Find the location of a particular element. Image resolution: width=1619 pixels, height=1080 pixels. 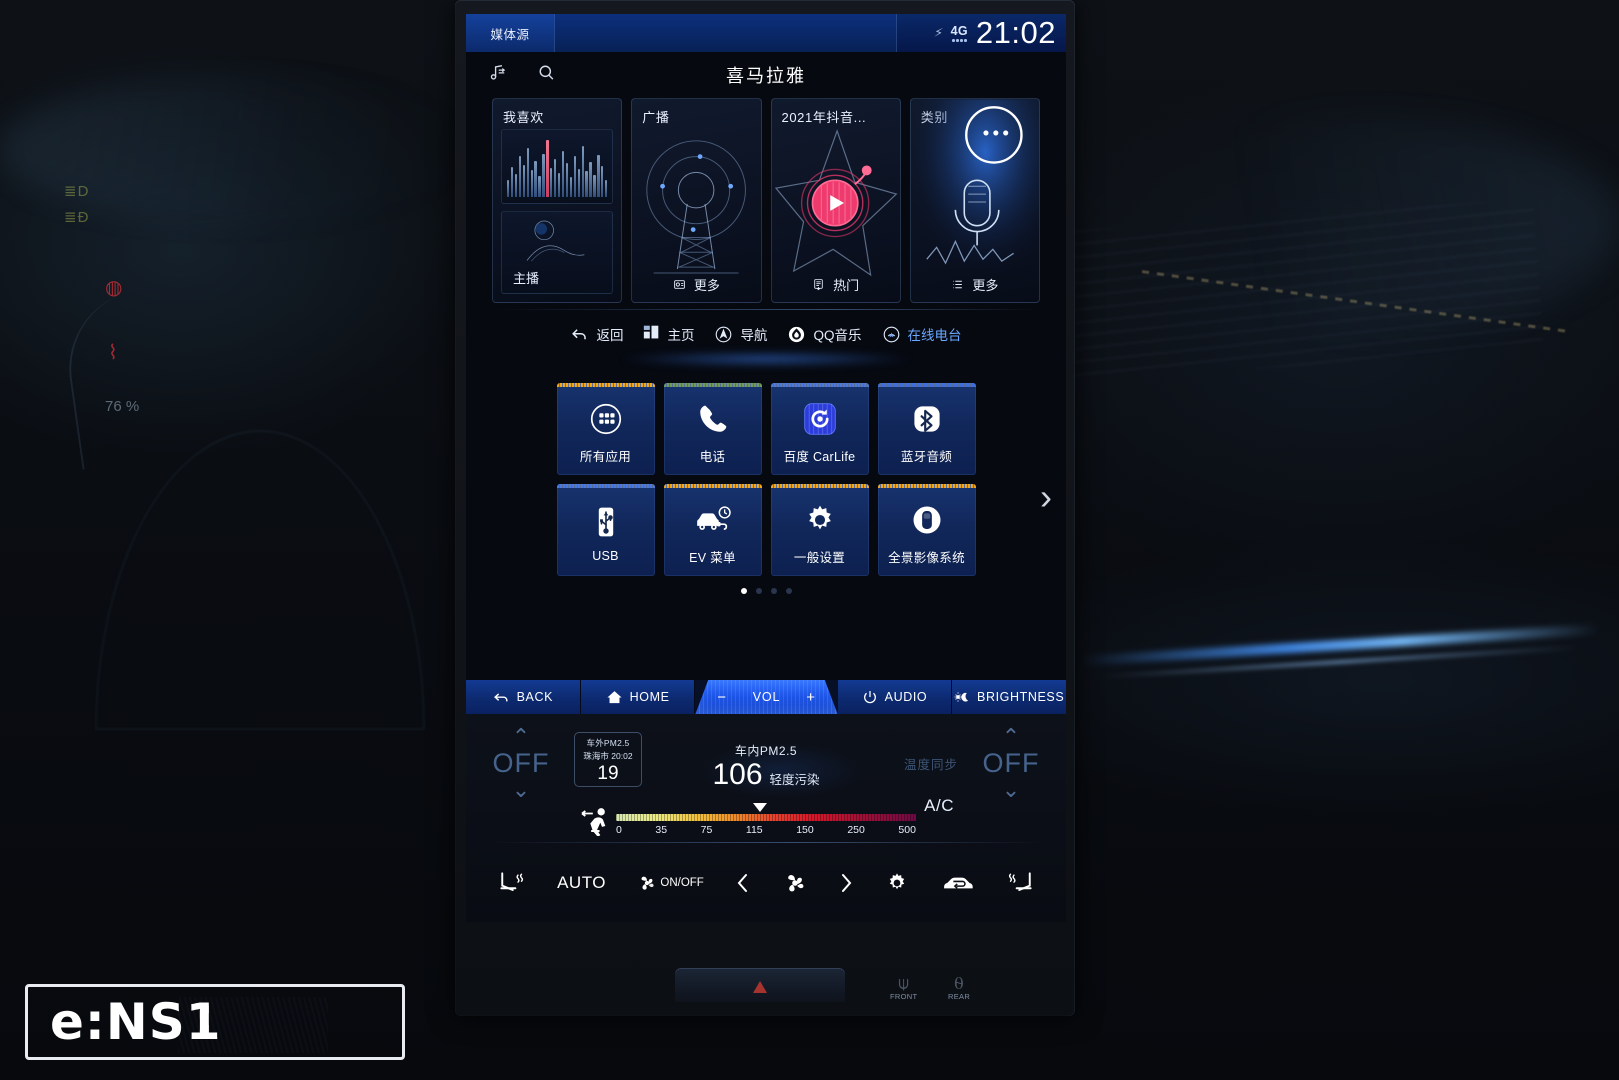

app-panoramic-view: 全景影像系统 is located at coordinates (926, 530).